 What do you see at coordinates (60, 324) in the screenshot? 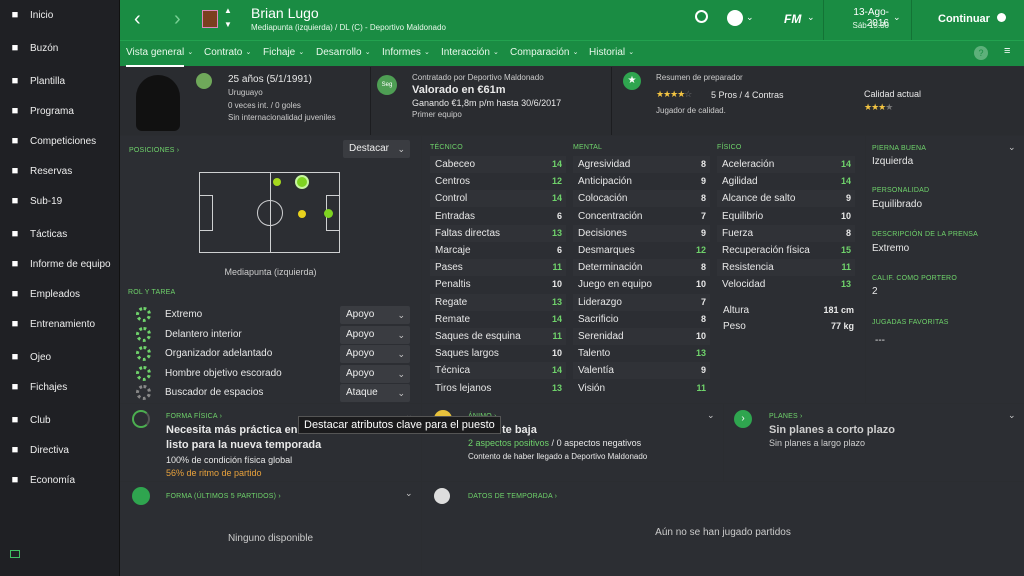
I see `sidebar-item-entrenamiento: ■ Entrenamiento` at bounding box center [60, 324].